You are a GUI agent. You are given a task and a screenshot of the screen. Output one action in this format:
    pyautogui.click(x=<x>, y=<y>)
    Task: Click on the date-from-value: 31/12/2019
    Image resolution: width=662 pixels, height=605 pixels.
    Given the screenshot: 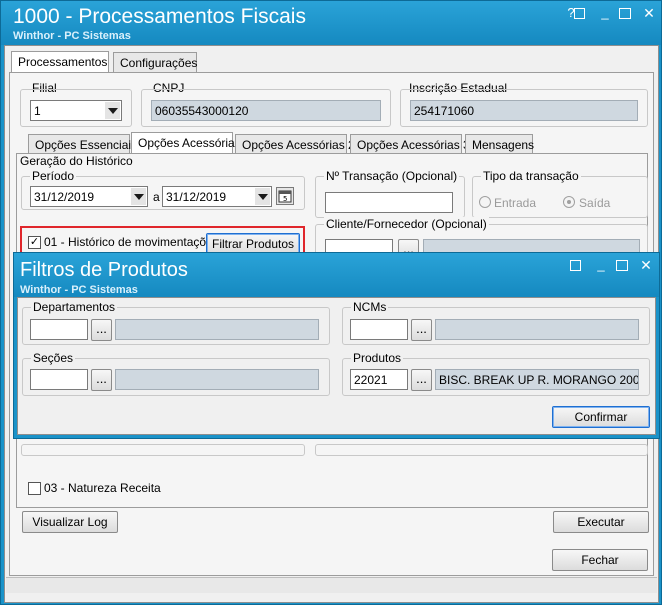 What is the action you would take?
    pyautogui.click(x=64, y=197)
    